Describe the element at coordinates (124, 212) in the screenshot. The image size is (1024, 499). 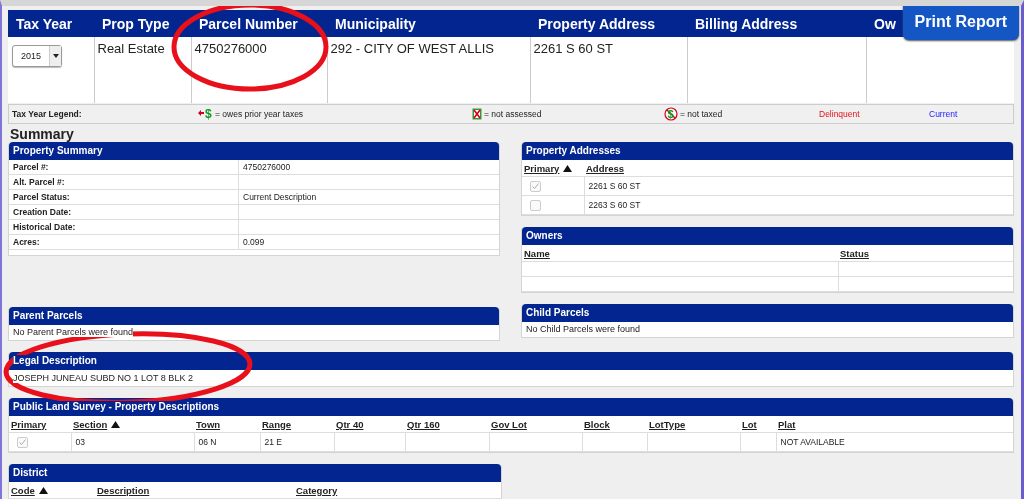
I see `field-label: Creation Date:` at that location.